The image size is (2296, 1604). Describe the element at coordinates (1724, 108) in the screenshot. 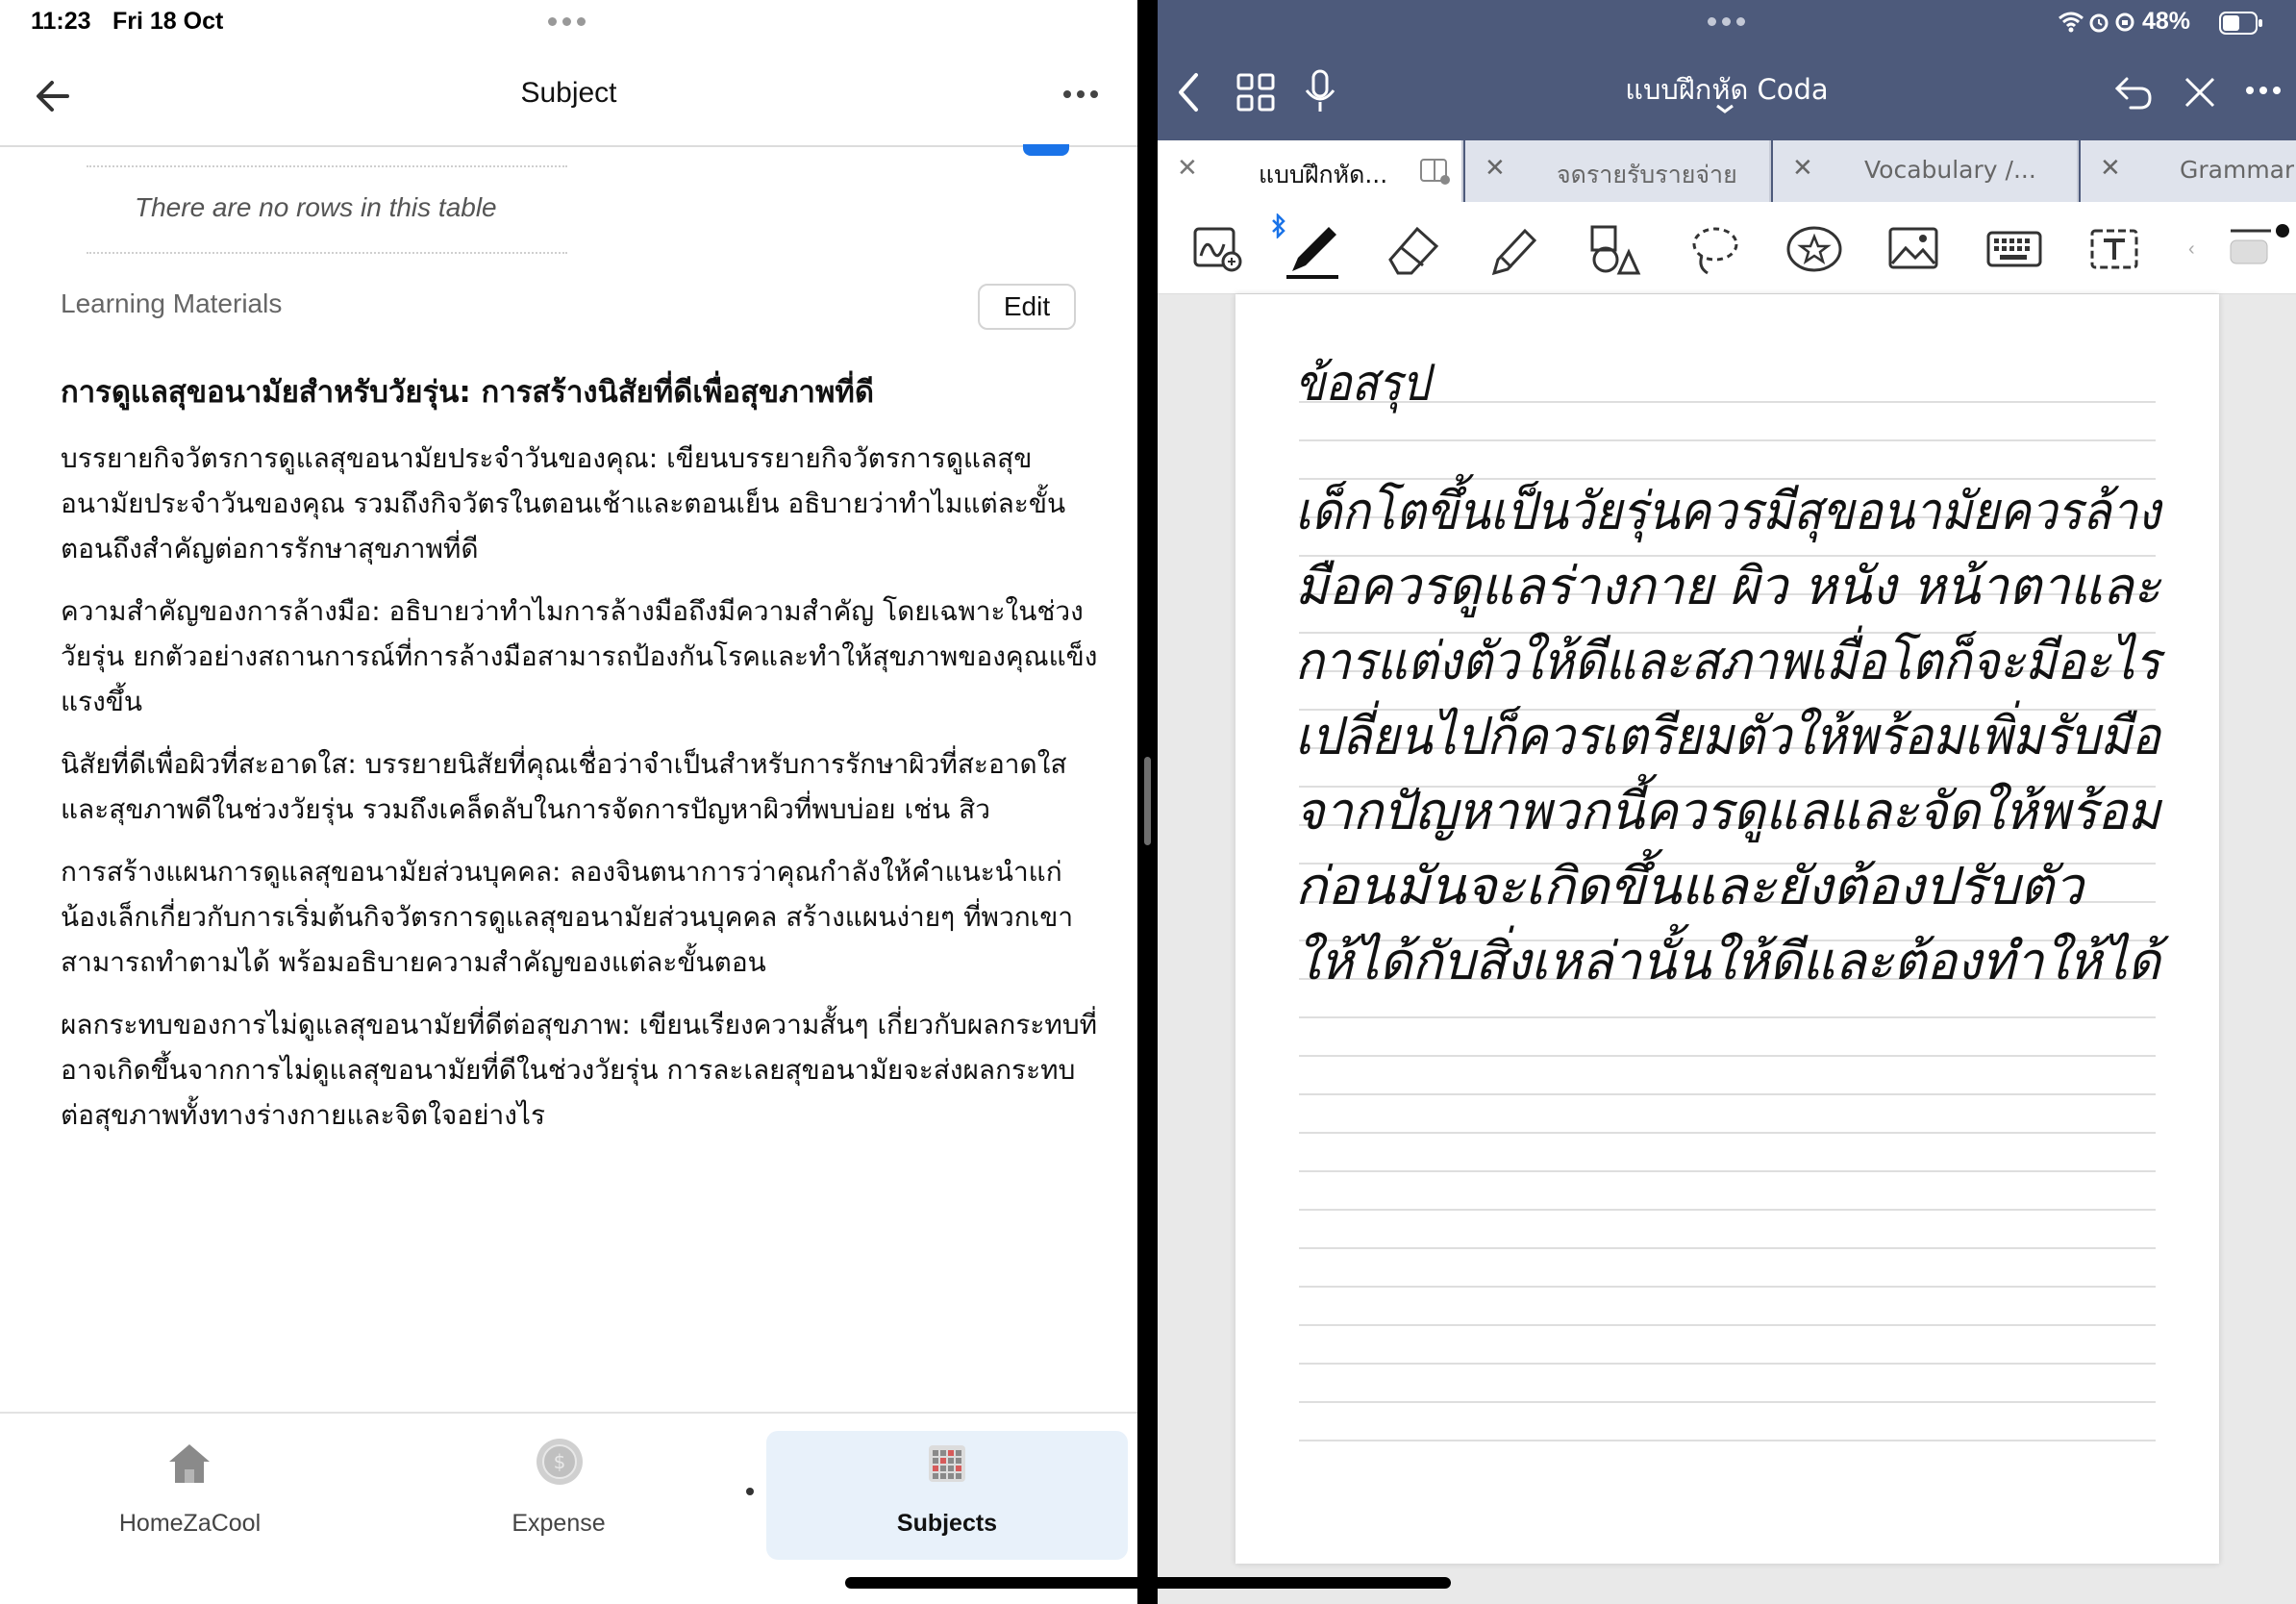

I see `chevron-down-icon` at that location.